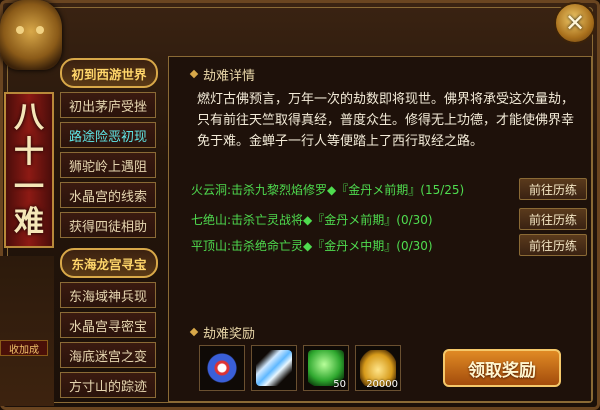  Describe the element at coordinates (108, 385) in the screenshot. I see `chapter-item: 方寸山的踪迹` at that location.